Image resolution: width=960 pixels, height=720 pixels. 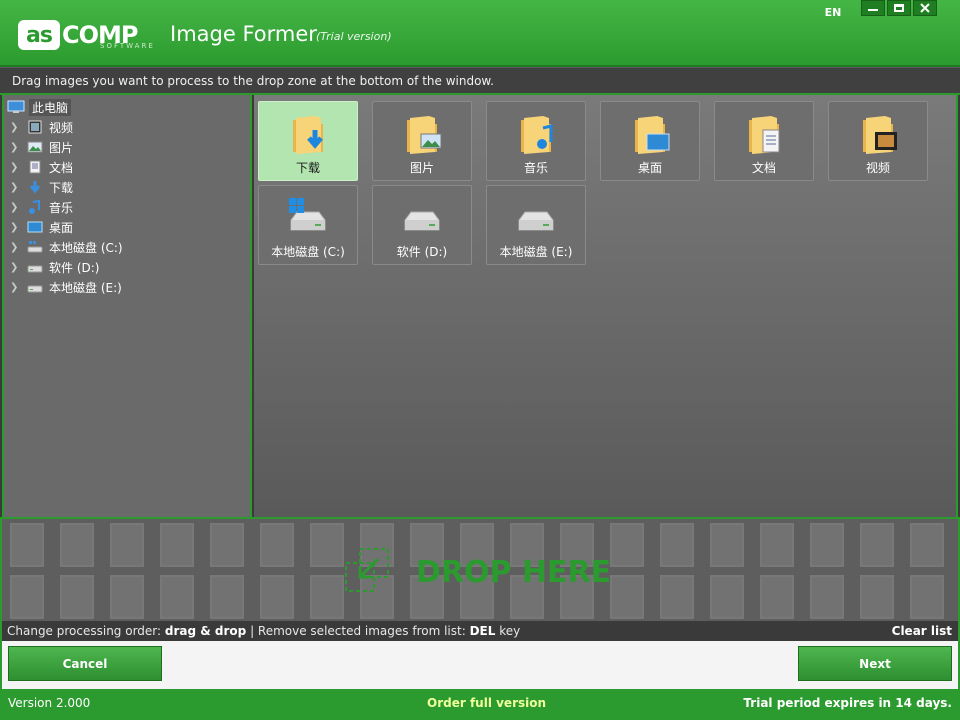 I want to click on folder-tile-label: 桌面, so click(x=649, y=168).